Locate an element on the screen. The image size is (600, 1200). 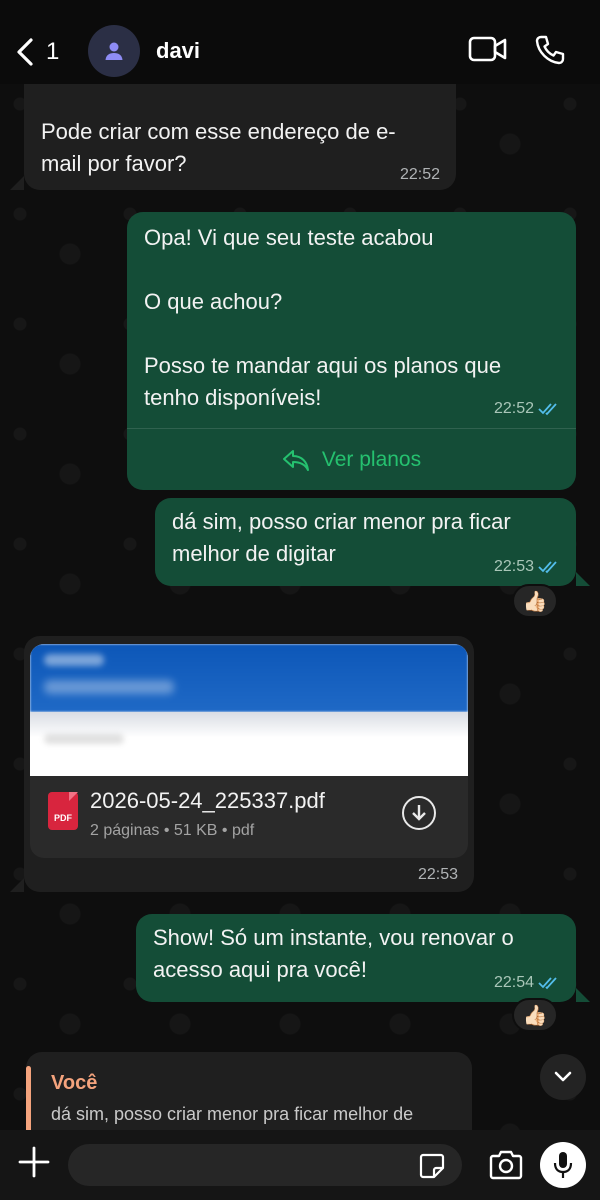
ver-planos-button: Ver planos is located at coordinates (351, 460).